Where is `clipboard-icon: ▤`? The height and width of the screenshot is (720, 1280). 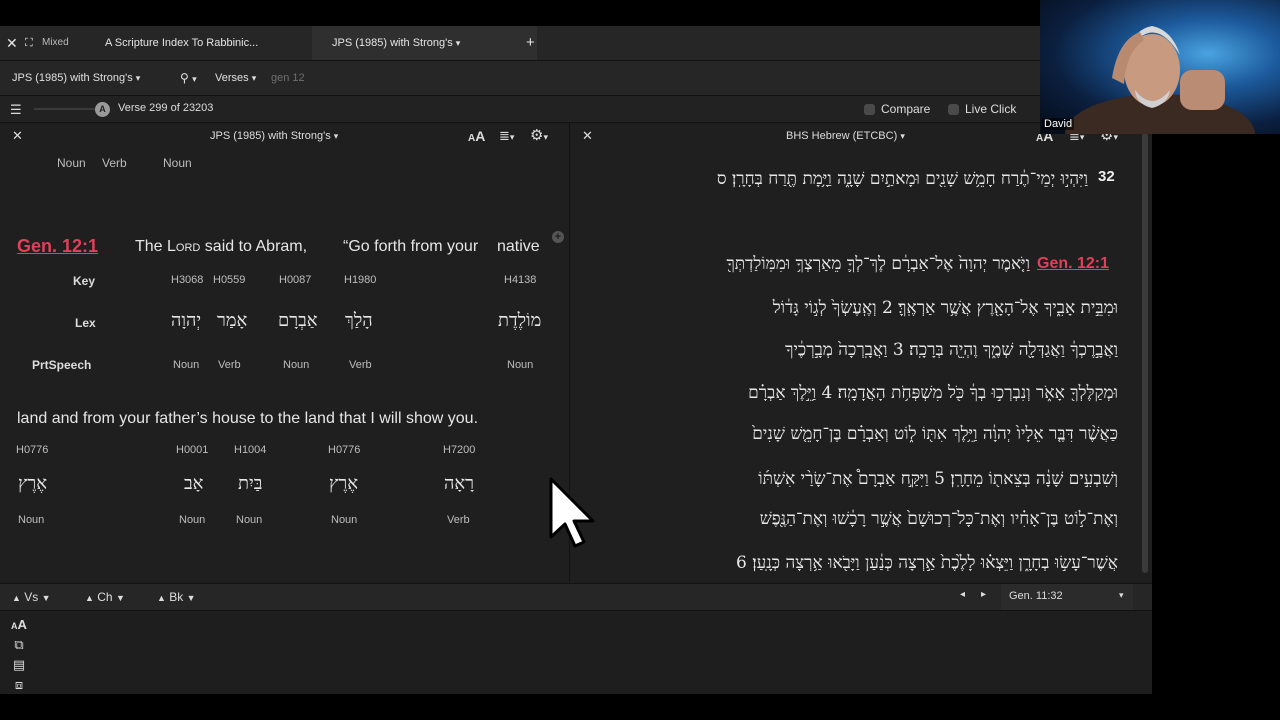
clipboard-icon: ▤ is located at coordinates (19, 665).